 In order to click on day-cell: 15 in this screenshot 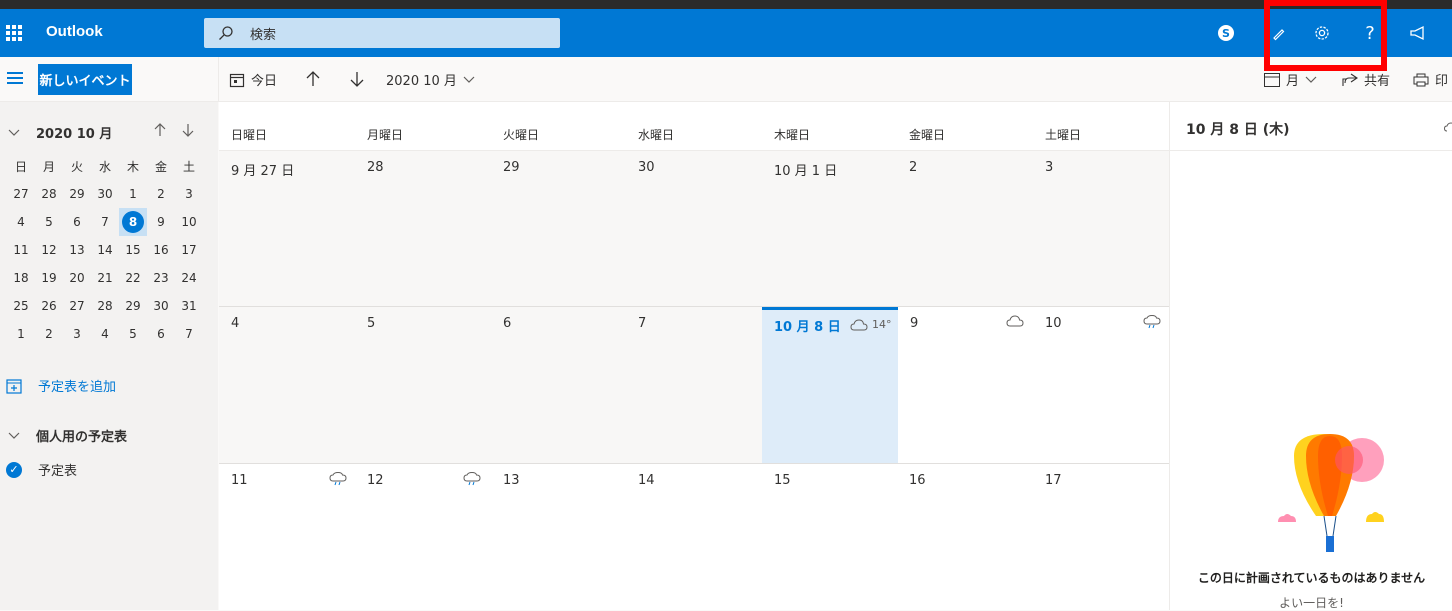, I will do `click(829, 537)`.